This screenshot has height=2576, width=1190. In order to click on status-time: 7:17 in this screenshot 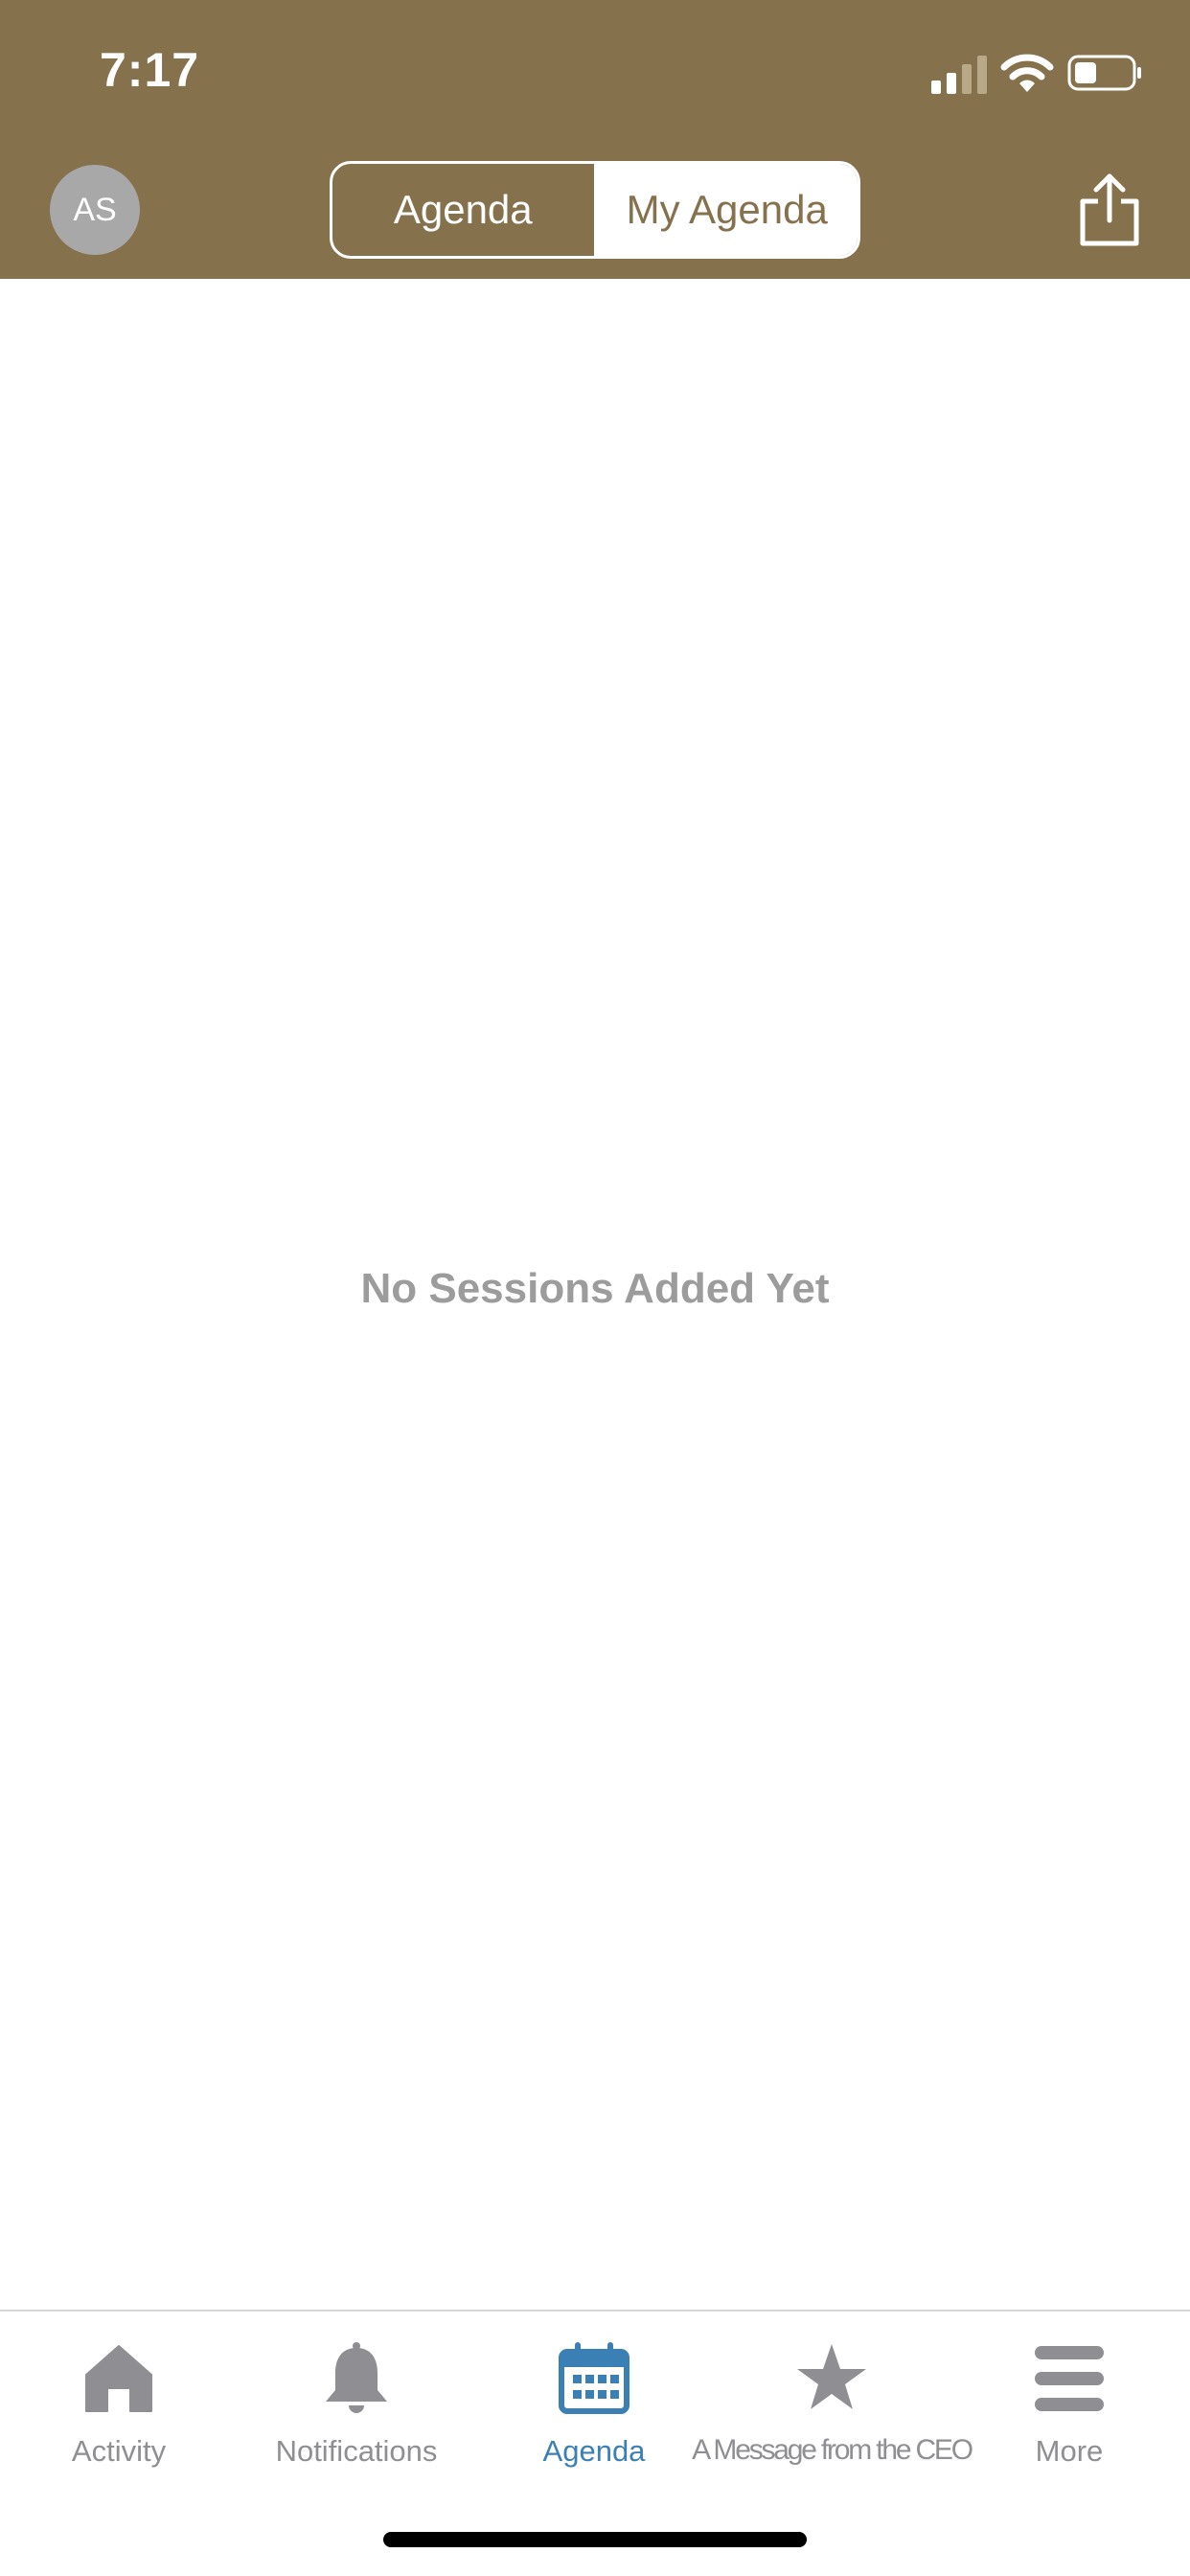, I will do `click(150, 70)`.